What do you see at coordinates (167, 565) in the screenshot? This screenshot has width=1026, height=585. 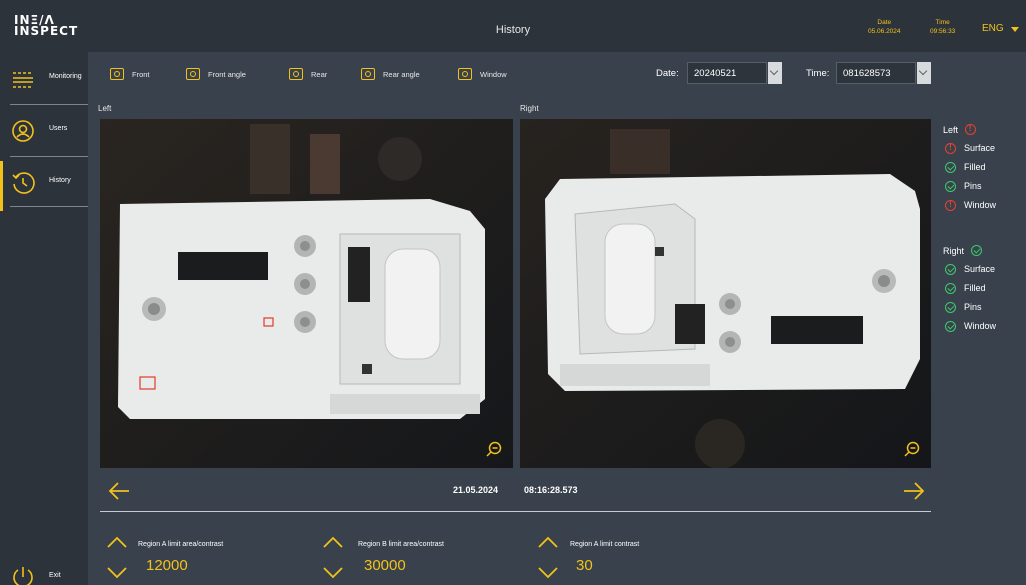 I see `region-a-area-value: 12000` at bounding box center [167, 565].